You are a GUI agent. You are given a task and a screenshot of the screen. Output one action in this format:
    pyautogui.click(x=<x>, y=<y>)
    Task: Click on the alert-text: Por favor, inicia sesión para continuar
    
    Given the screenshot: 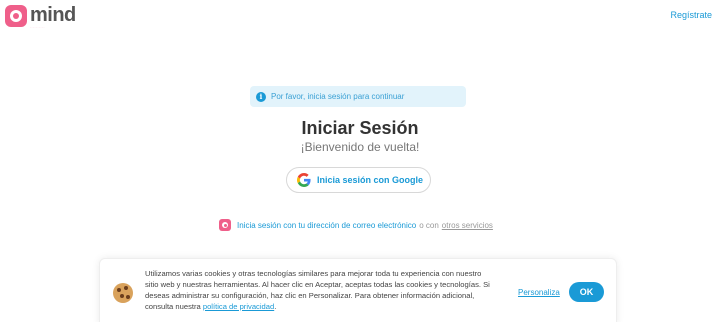 What is the action you would take?
    pyautogui.click(x=338, y=96)
    